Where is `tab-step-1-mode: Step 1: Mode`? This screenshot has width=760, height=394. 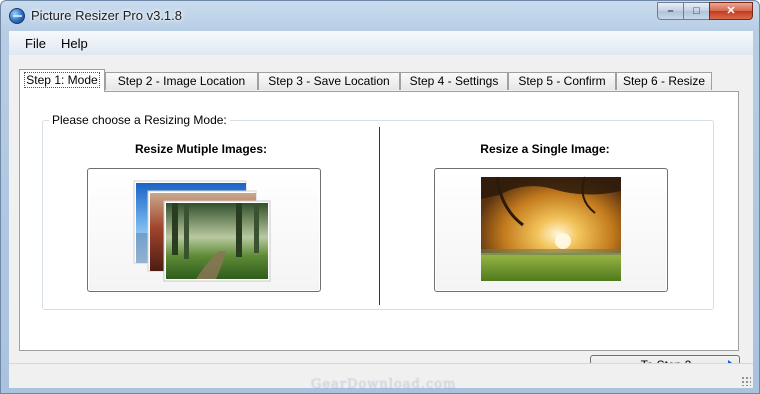 tab-step-1-mode: Step 1: Mode is located at coordinates (62, 80).